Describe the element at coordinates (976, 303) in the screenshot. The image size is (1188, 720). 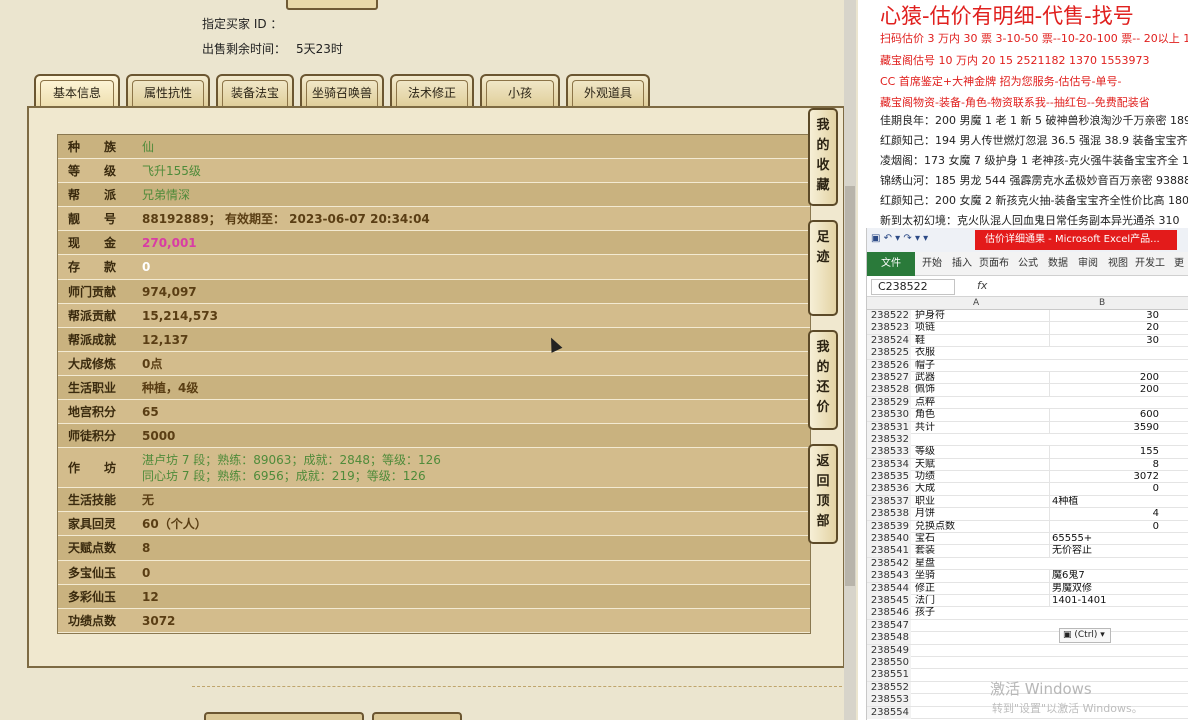
I see `column-a-header: A` at that location.